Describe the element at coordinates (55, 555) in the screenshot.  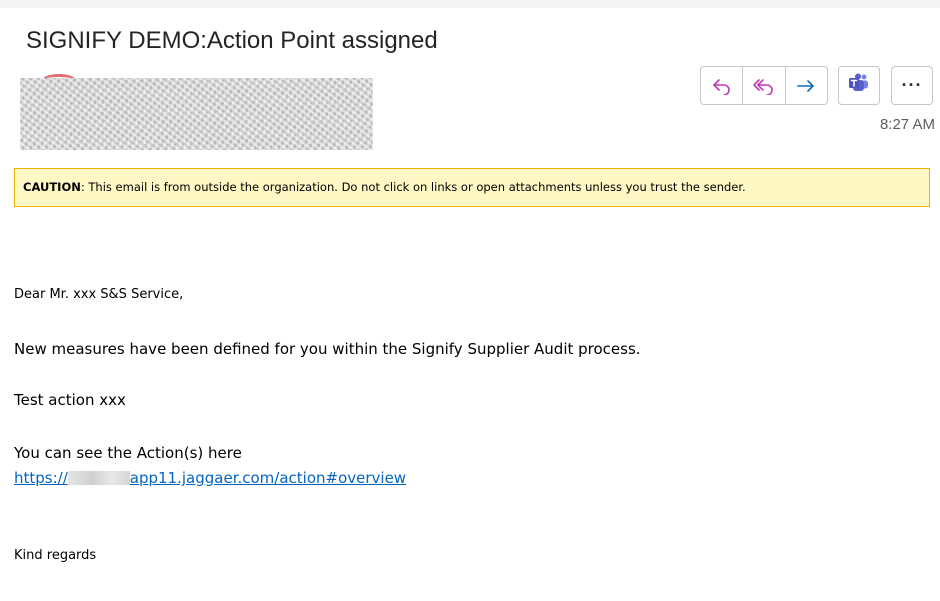
I see `email-closing: Kind regards` at that location.